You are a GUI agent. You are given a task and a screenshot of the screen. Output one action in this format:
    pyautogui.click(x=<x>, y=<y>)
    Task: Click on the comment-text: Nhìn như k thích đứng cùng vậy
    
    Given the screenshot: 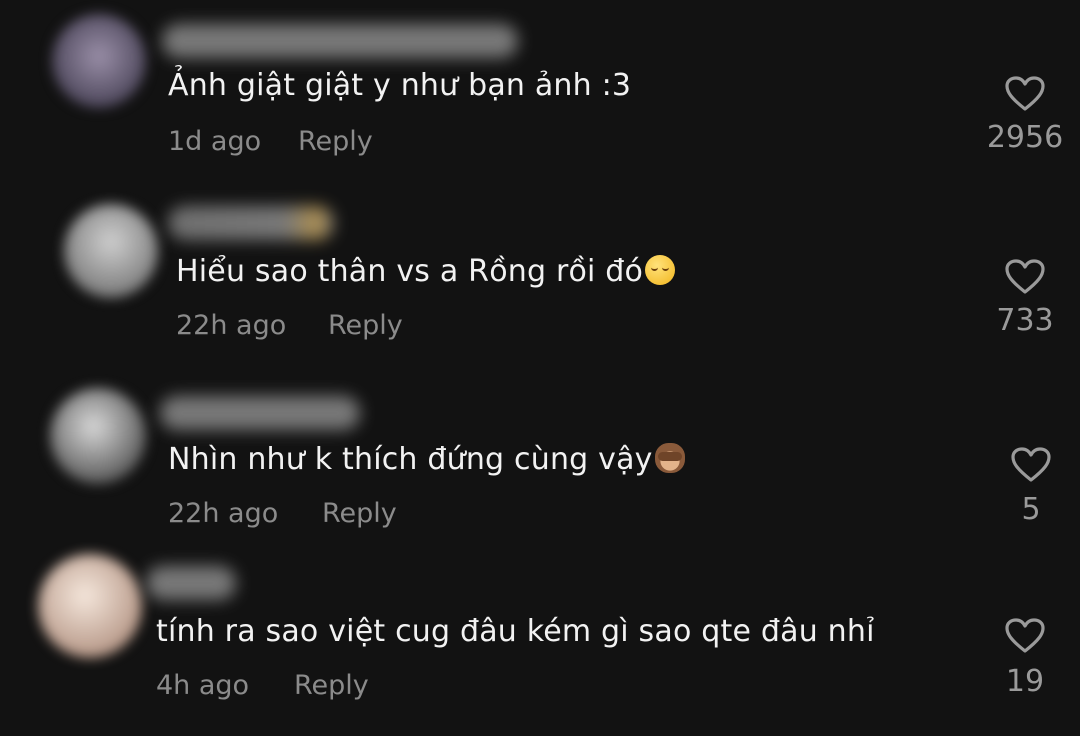 What is the action you would take?
    pyautogui.click(x=426, y=460)
    